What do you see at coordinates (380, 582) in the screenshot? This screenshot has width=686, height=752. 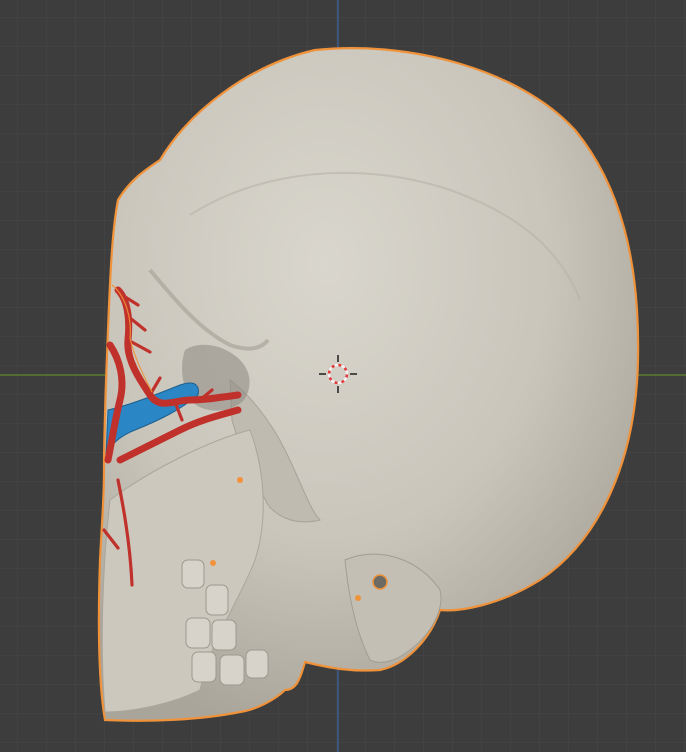 I see `ear-canal` at bounding box center [380, 582].